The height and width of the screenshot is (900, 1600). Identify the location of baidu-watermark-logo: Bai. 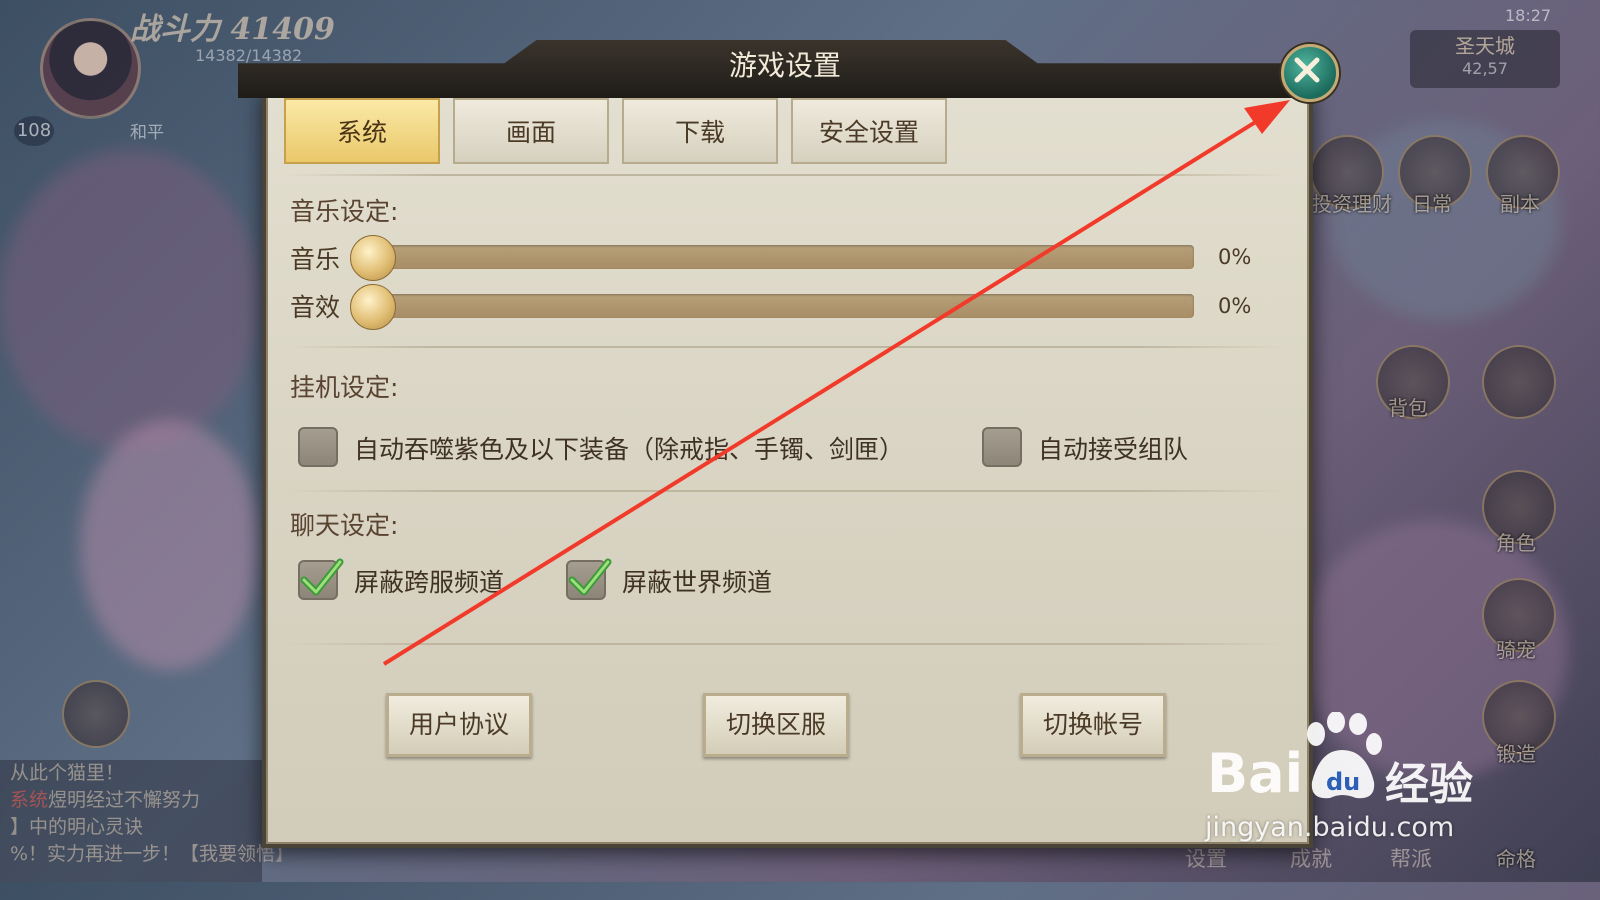
(1255, 773).